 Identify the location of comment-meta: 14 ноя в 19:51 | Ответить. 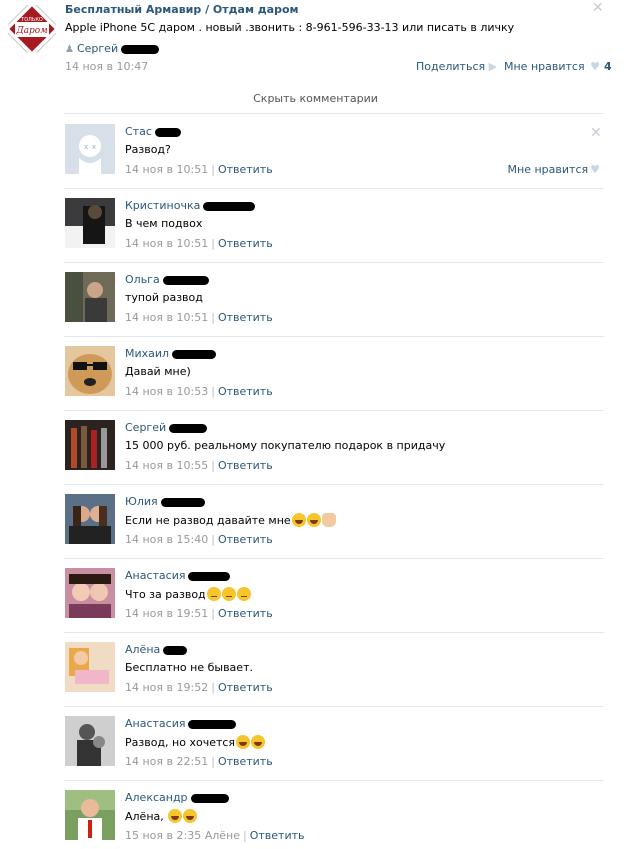
(199, 613).